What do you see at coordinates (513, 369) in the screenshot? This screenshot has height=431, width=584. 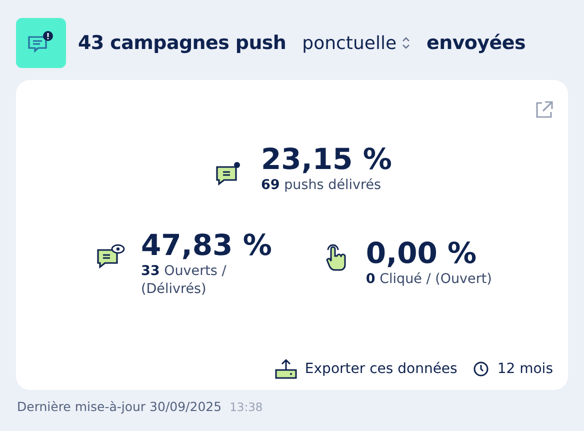 I see `period-button: 12 mois` at bounding box center [513, 369].